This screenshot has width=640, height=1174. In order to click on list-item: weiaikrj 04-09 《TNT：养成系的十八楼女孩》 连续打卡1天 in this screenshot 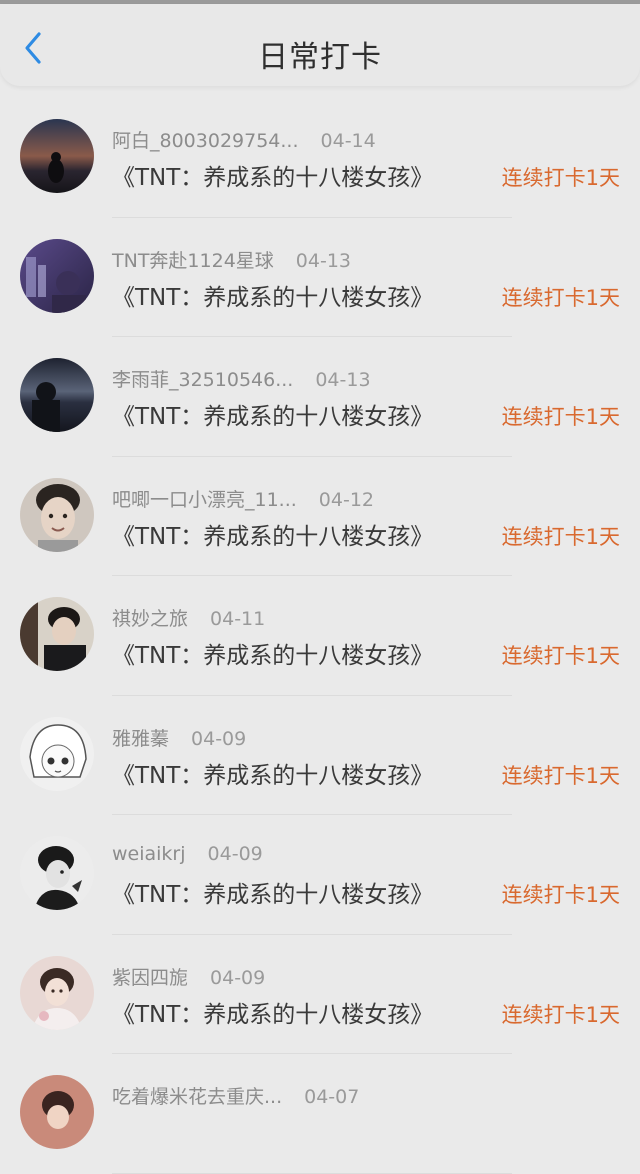, I will do `click(320, 875)`.